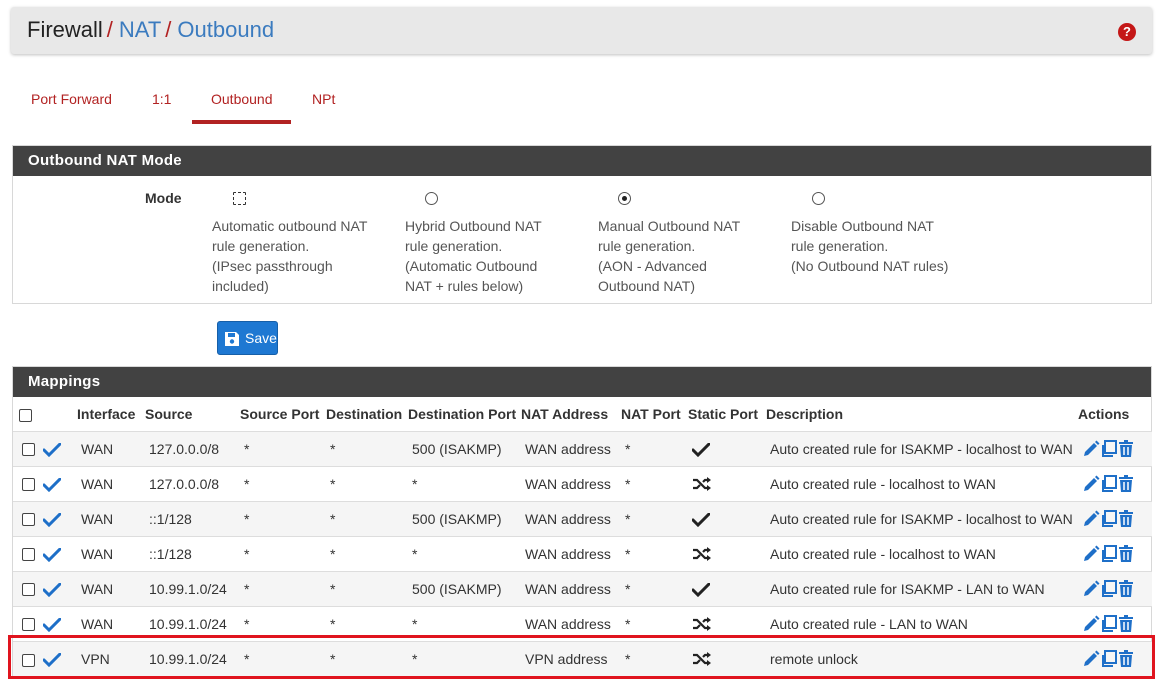 The image size is (1161, 683). Describe the element at coordinates (582, 382) in the screenshot. I see `mappings-title: Mappings` at that location.